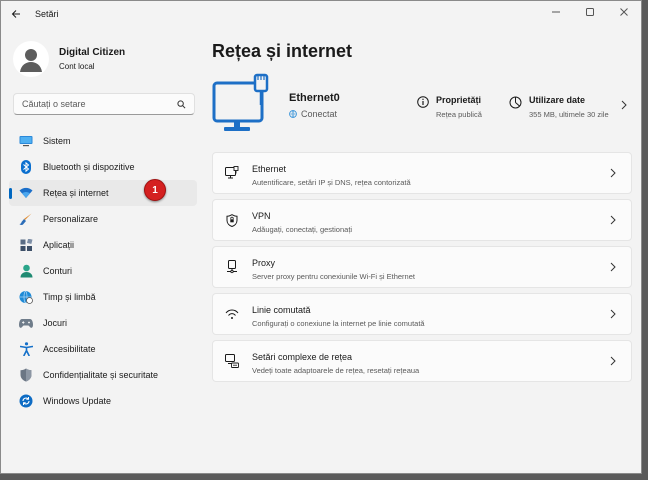  I want to click on sidebar-item-label: Aplicații, so click(59, 245).